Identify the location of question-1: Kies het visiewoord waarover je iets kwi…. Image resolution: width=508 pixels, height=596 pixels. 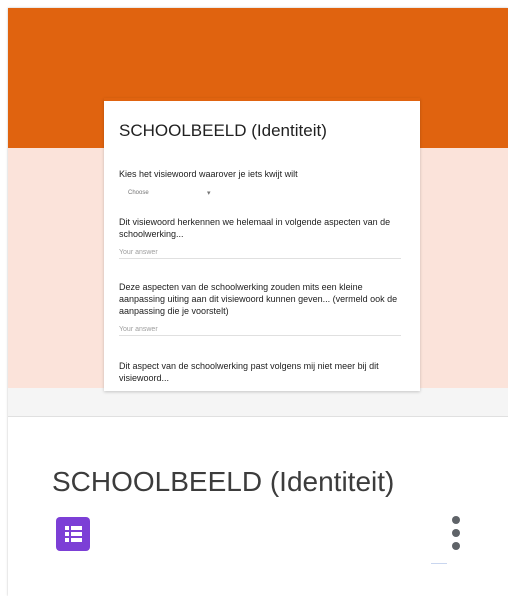
(208, 174).